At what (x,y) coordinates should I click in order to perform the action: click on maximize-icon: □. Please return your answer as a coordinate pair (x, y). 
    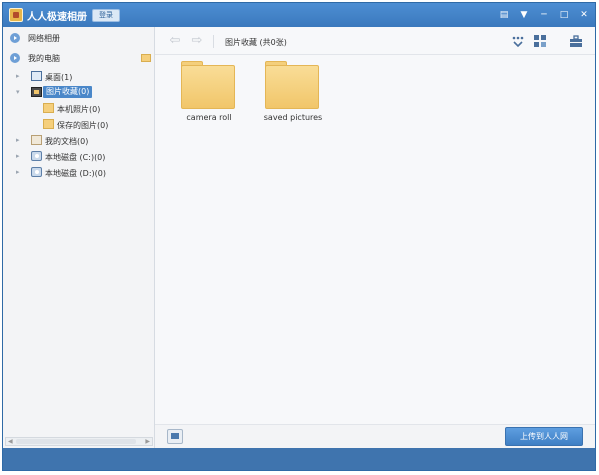
    Looking at the image, I should click on (564, 15).